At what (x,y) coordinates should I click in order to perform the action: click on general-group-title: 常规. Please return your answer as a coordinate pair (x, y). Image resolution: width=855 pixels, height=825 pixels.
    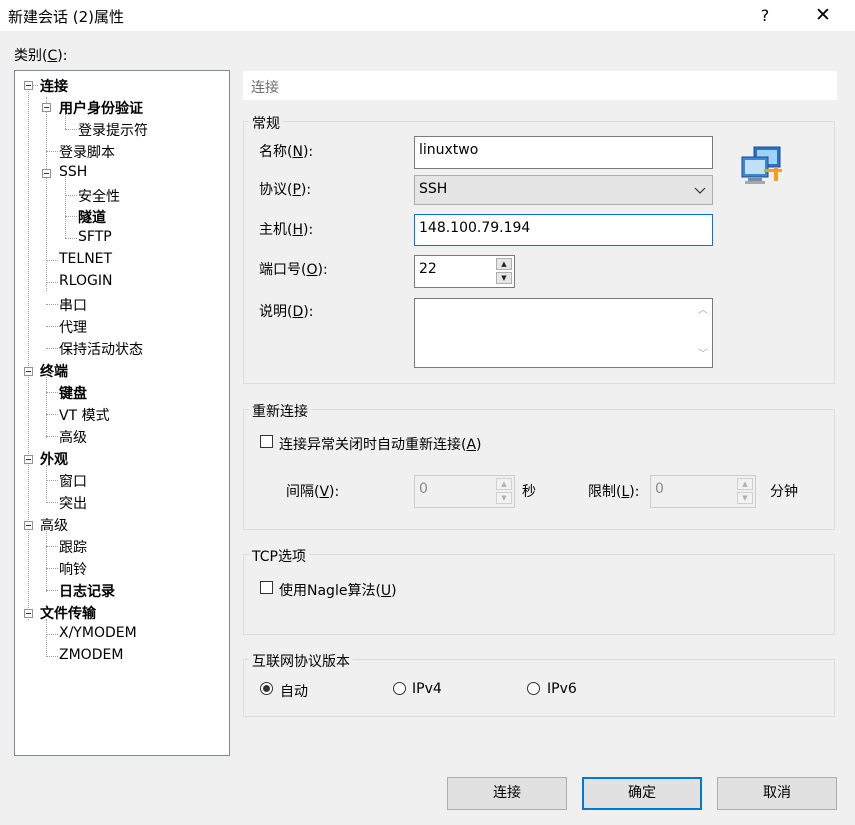
    Looking at the image, I should click on (266, 123).